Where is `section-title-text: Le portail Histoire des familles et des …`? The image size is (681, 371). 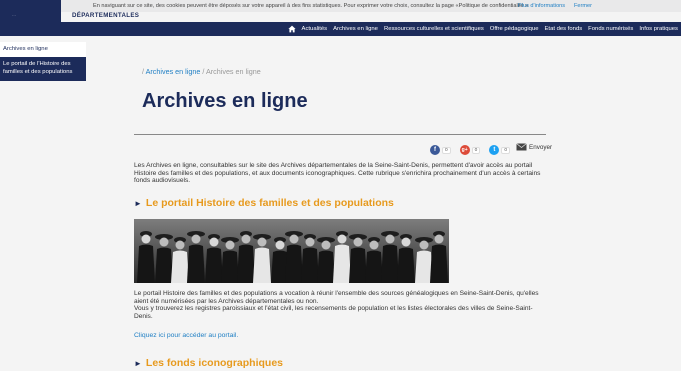
section-title-text: Le portail Histoire des familles et des … is located at coordinates (269, 203).